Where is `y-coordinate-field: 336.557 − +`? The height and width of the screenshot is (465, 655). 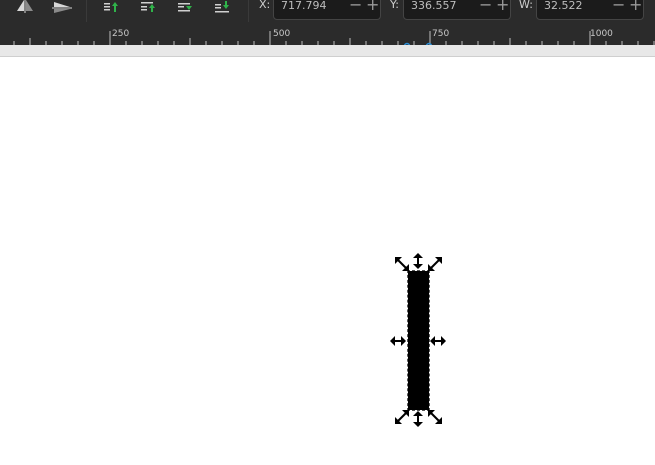
y-coordinate-field: 336.557 − + is located at coordinates (457, 10).